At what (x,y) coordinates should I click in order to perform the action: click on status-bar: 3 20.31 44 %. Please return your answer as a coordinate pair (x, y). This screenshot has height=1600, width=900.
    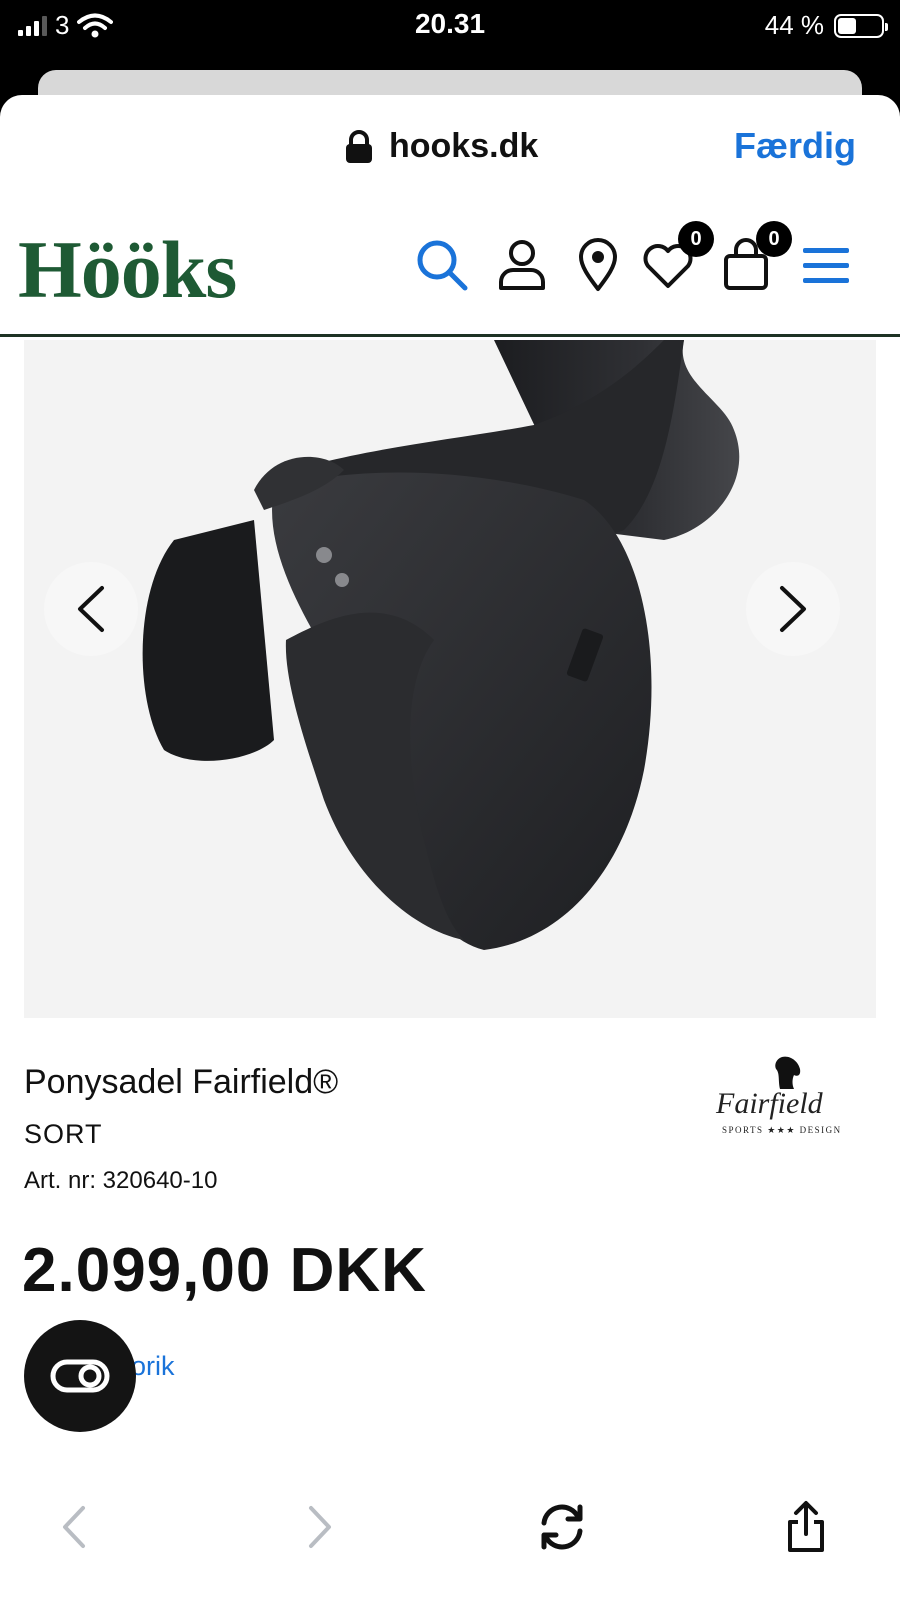
    Looking at the image, I should click on (450, 36).